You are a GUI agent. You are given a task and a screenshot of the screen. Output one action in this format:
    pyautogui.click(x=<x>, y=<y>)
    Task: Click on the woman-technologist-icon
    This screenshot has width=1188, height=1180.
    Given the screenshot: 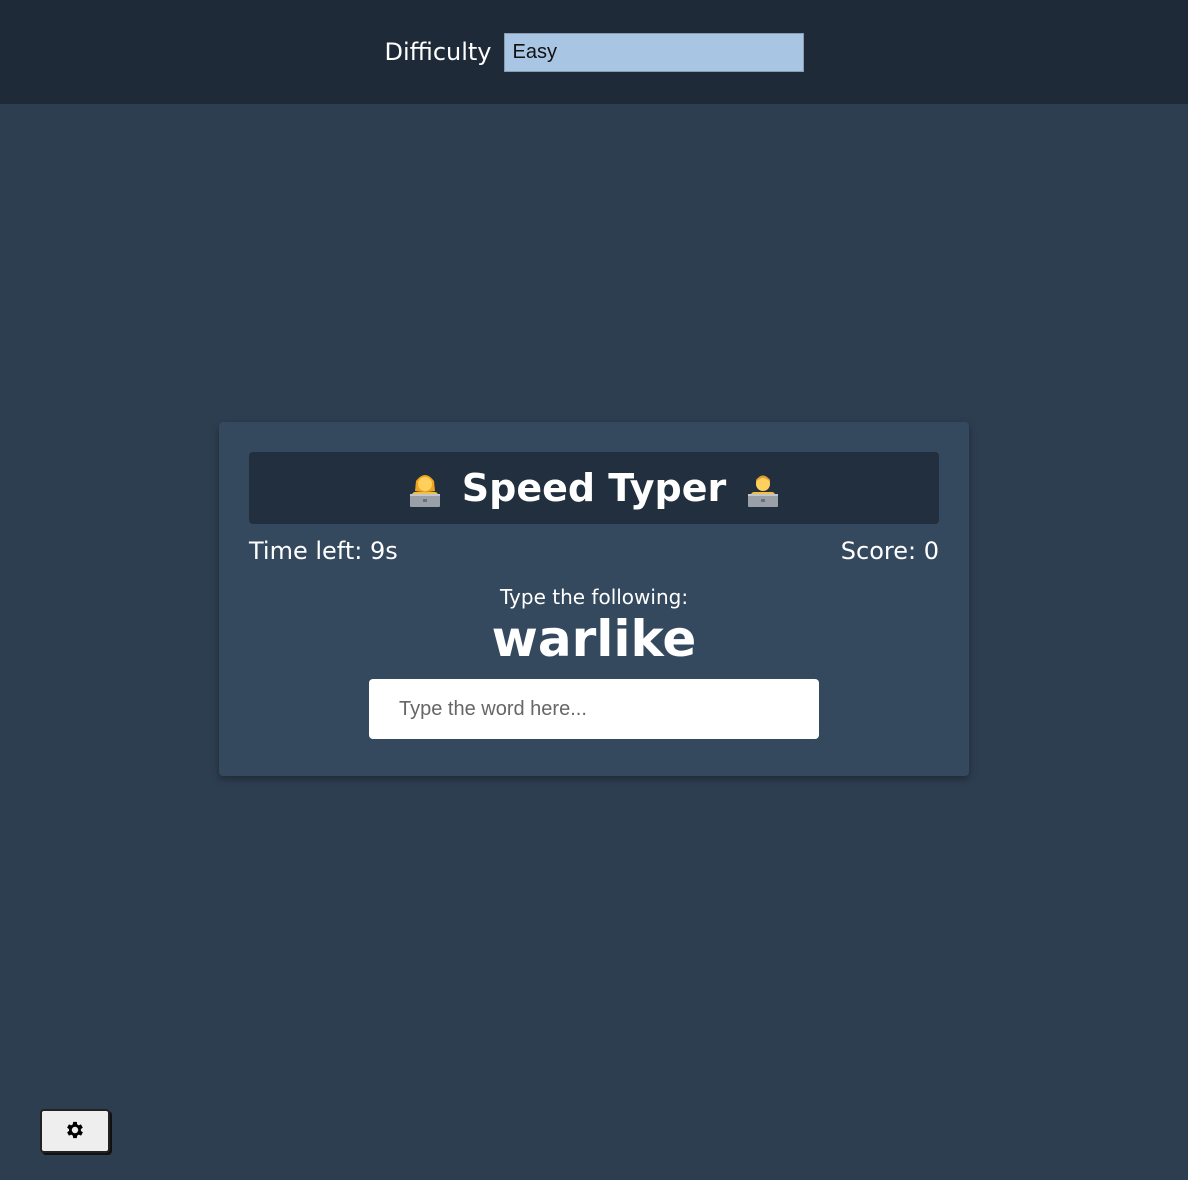 What is the action you would take?
    pyautogui.click(x=425, y=488)
    